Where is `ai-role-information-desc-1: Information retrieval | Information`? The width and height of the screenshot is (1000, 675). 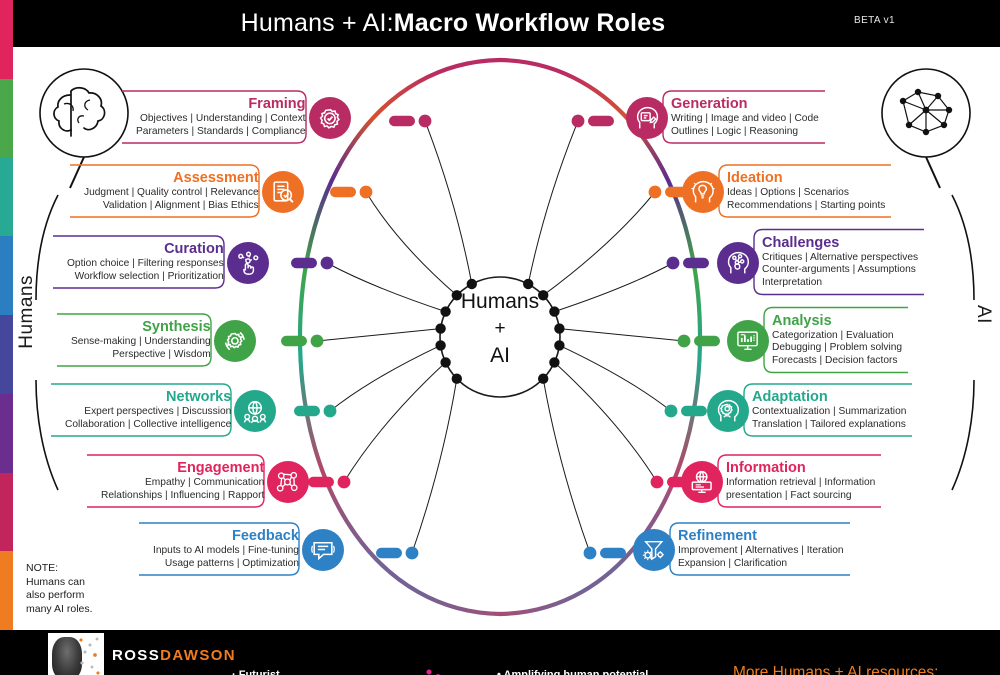
ai-role-information-desc-1: Information retrieval | Information is located at coordinates (801, 482).